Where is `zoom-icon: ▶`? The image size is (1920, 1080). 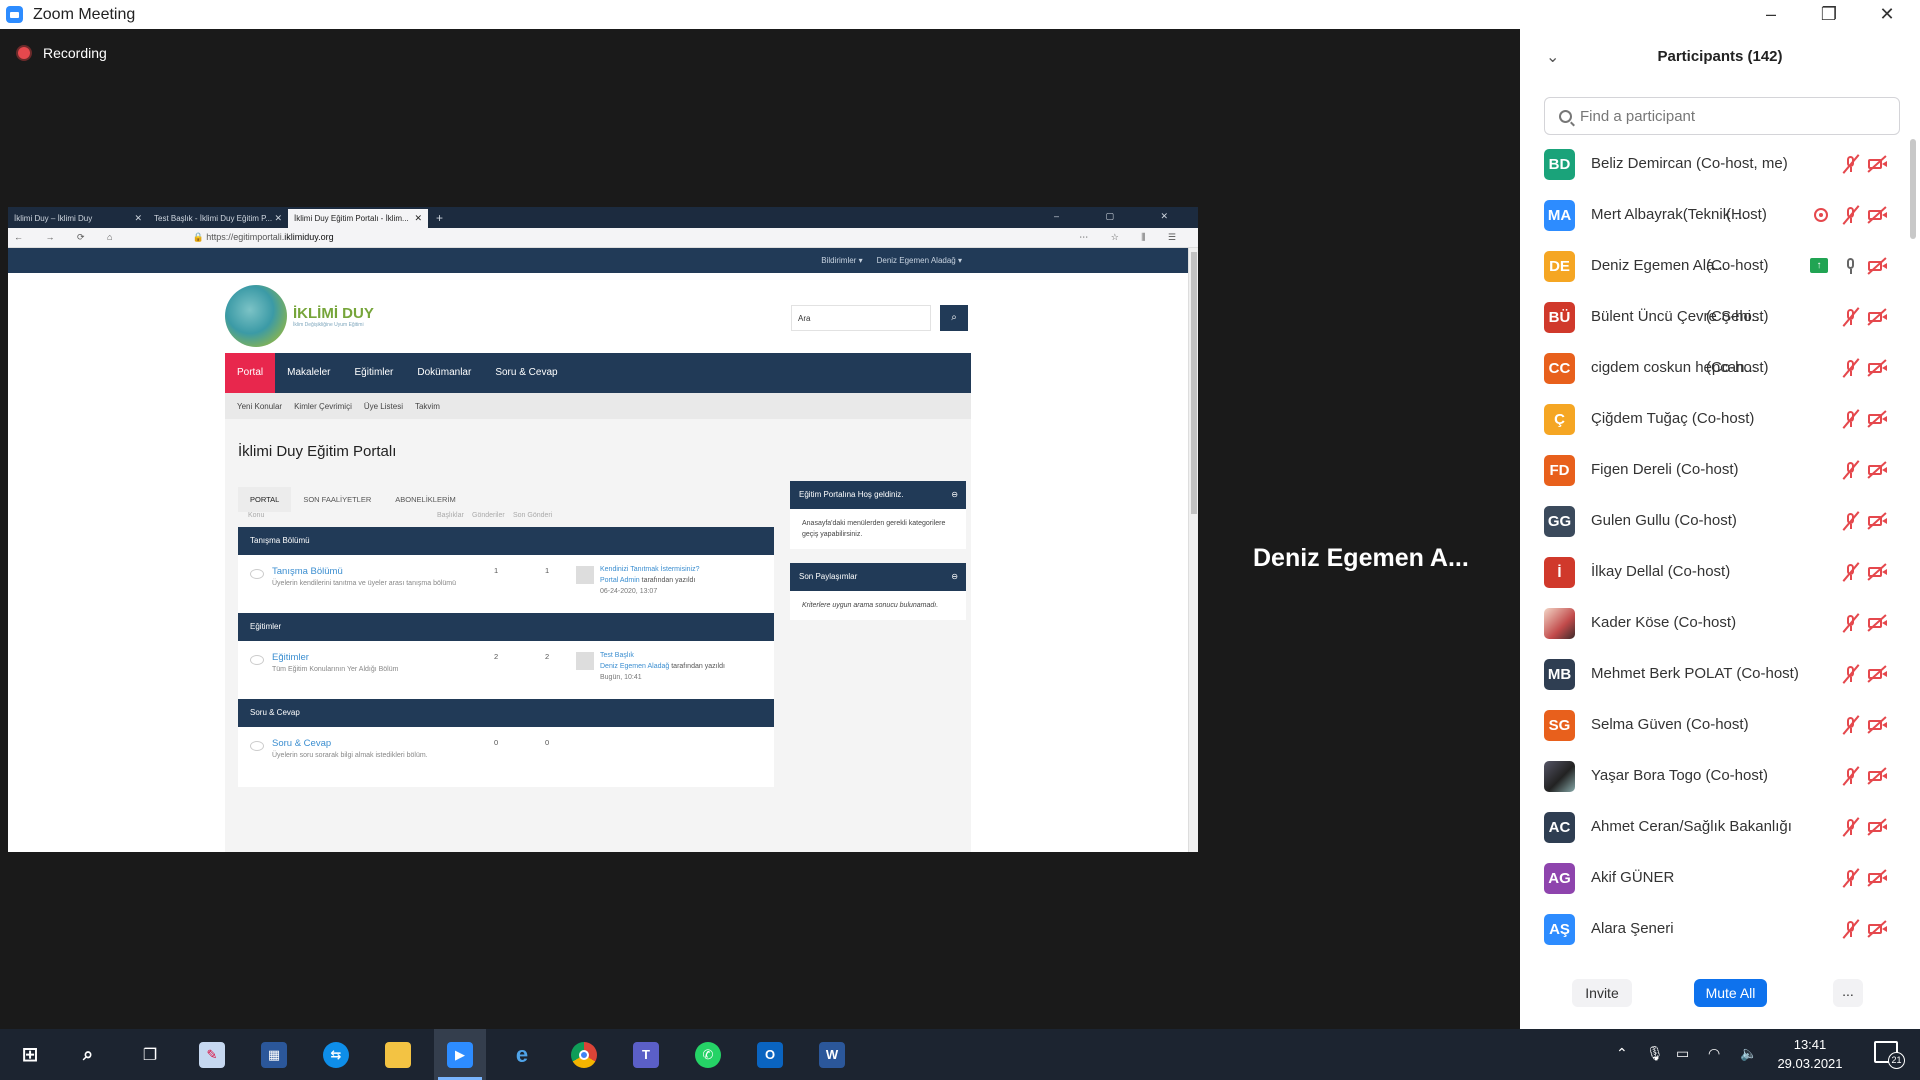
zoom-icon: ▶ is located at coordinates (460, 1054).